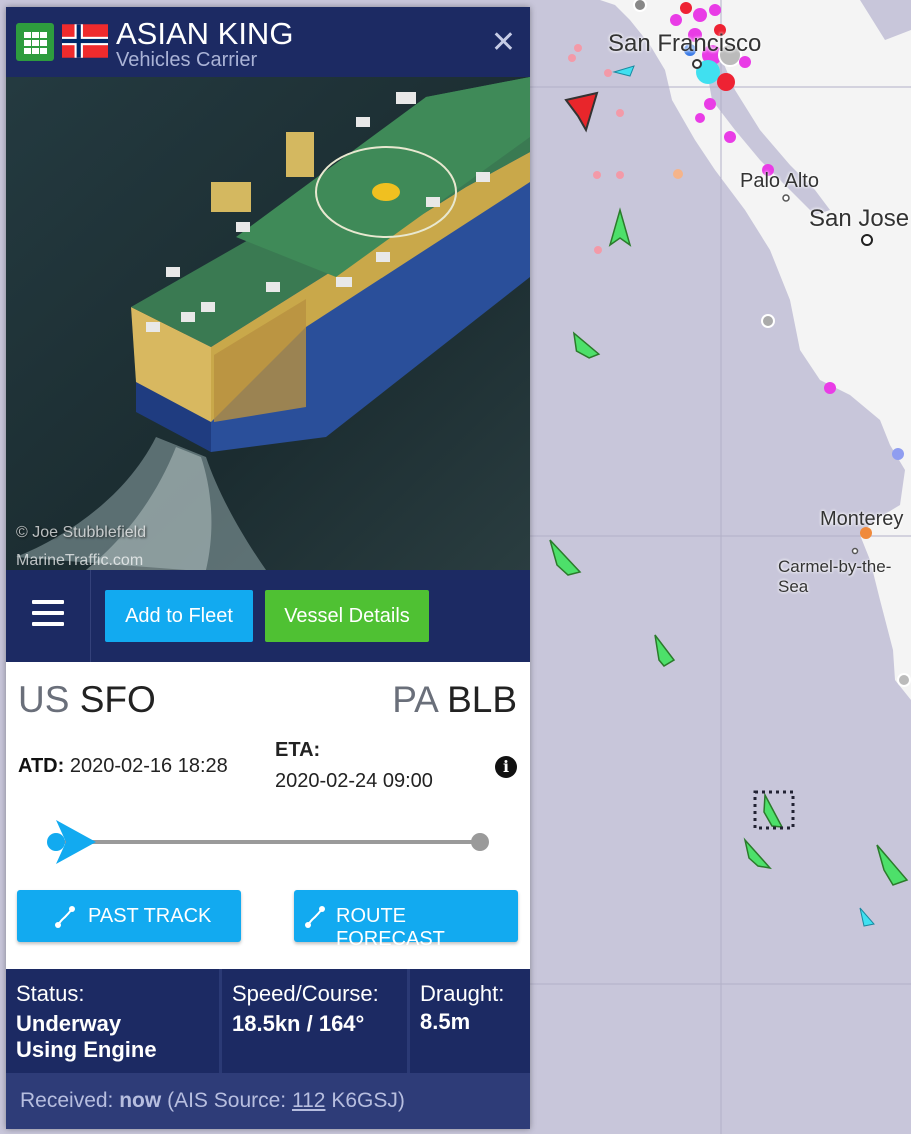 The width and height of the screenshot is (911, 1134). I want to click on draught-cell: Draught: 8.5m, so click(470, 1021).